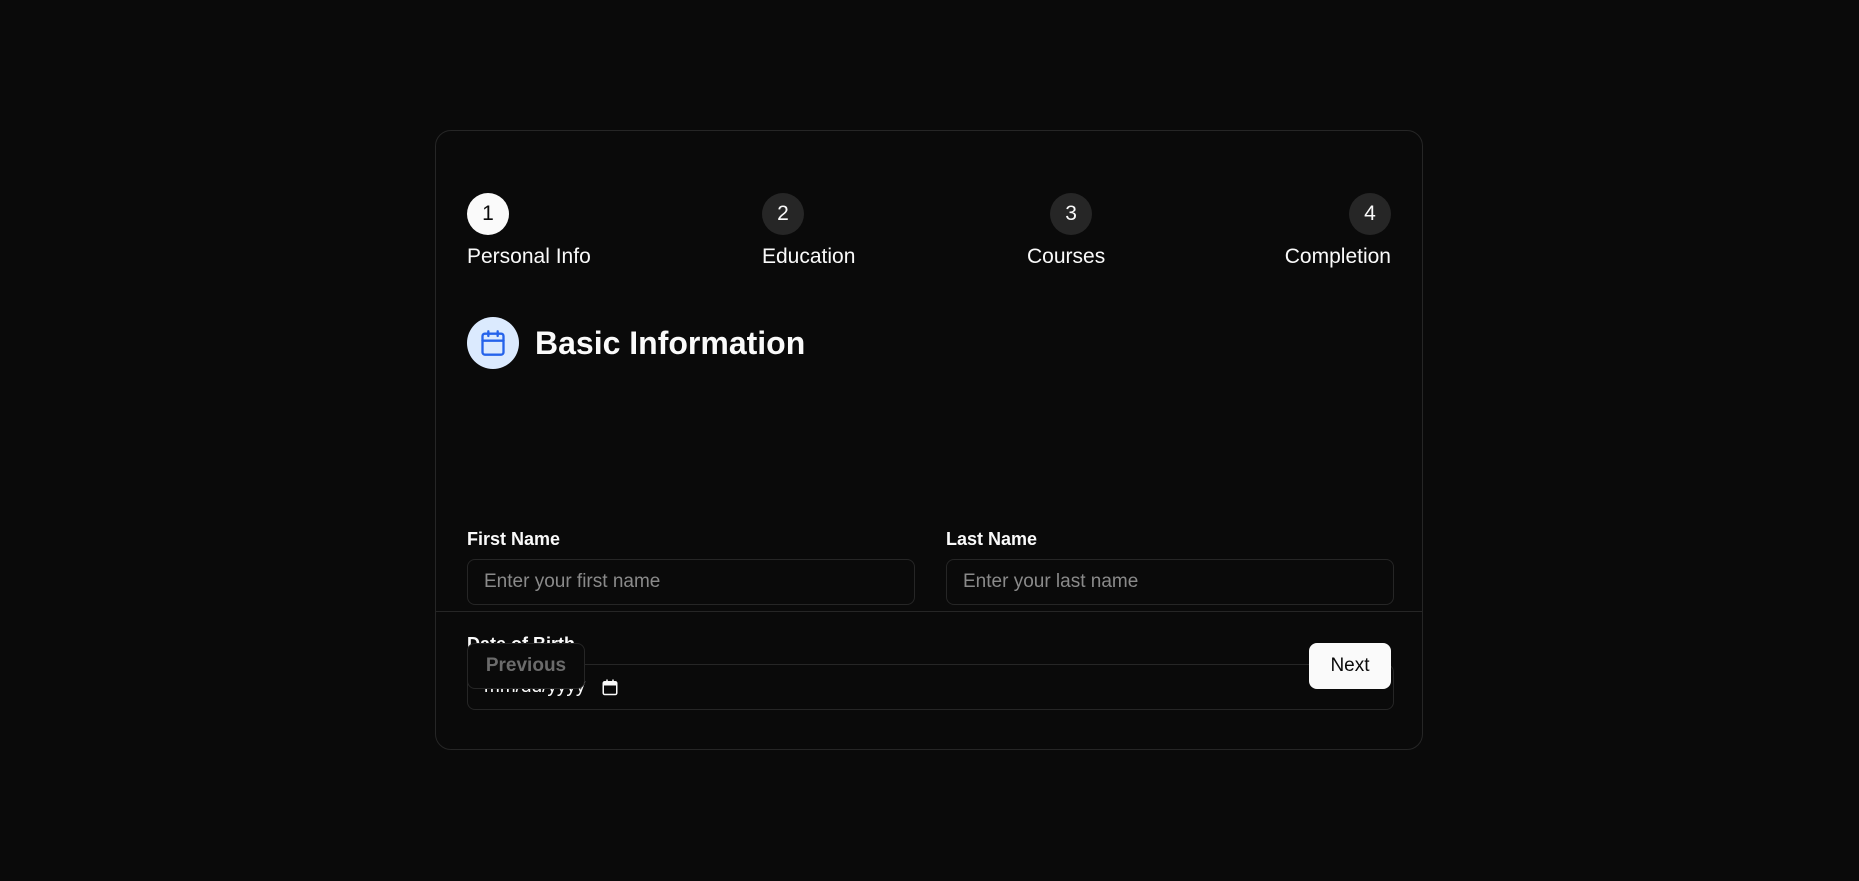  What do you see at coordinates (1338, 231) in the screenshot?
I see `step-completion: 4 Completion` at bounding box center [1338, 231].